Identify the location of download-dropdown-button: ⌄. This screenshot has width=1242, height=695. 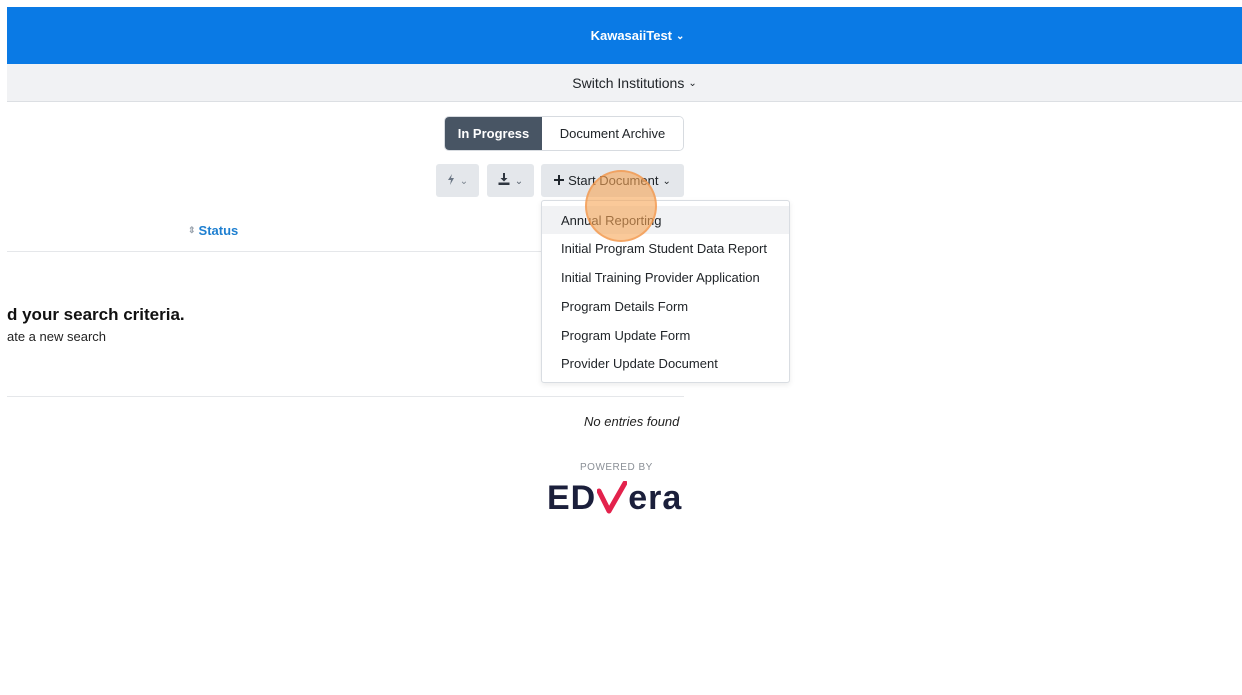
(510, 180).